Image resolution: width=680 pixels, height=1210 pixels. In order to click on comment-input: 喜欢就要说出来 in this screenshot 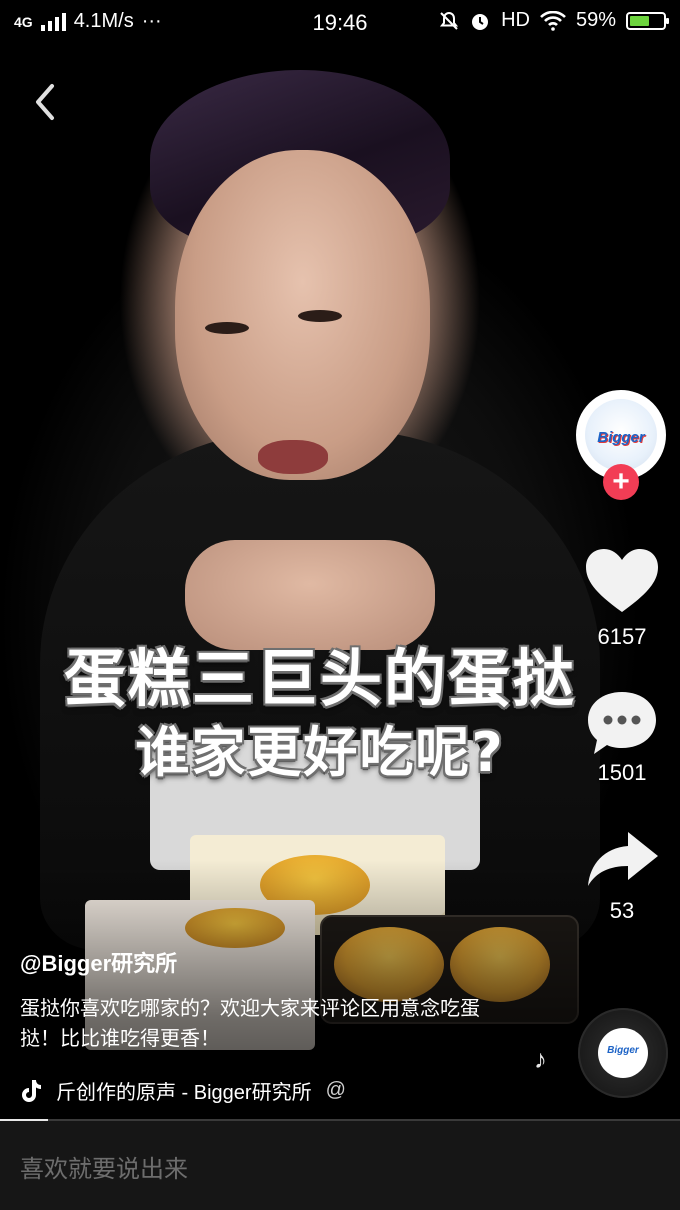, I will do `click(104, 1166)`.